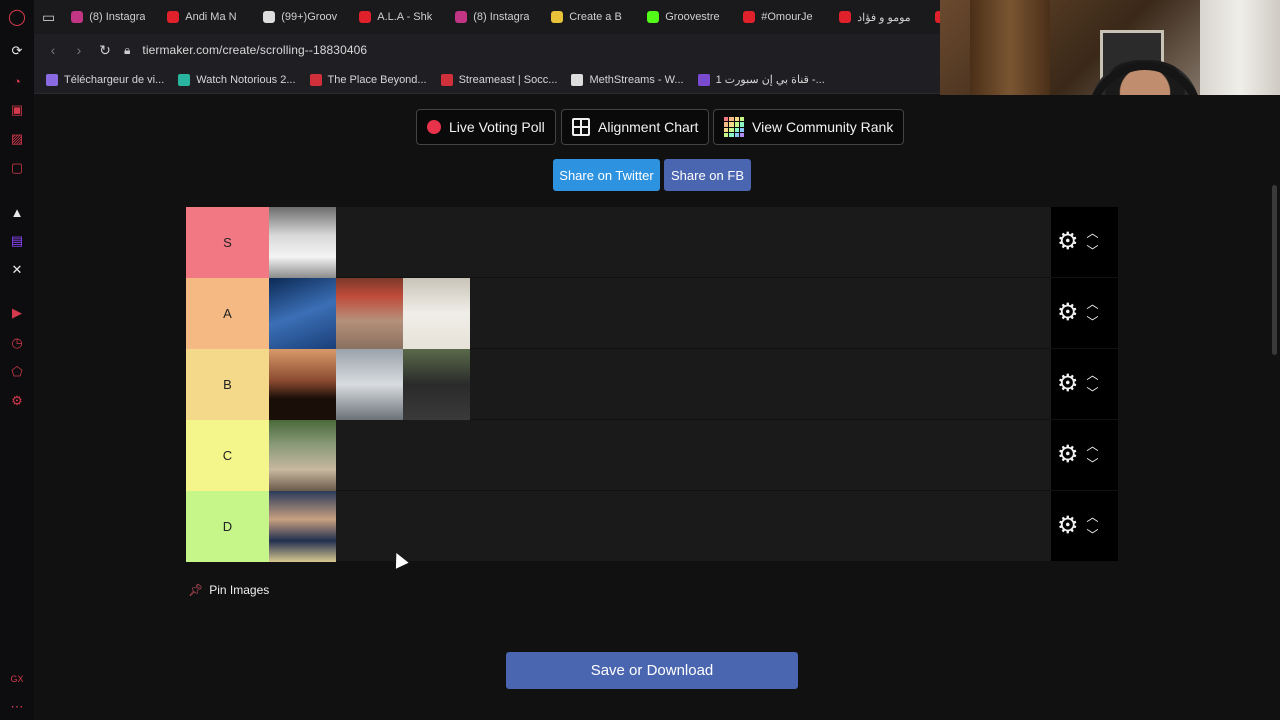 The width and height of the screenshot is (1280, 720). I want to click on save-download-button: Save or Download, so click(652, 670).